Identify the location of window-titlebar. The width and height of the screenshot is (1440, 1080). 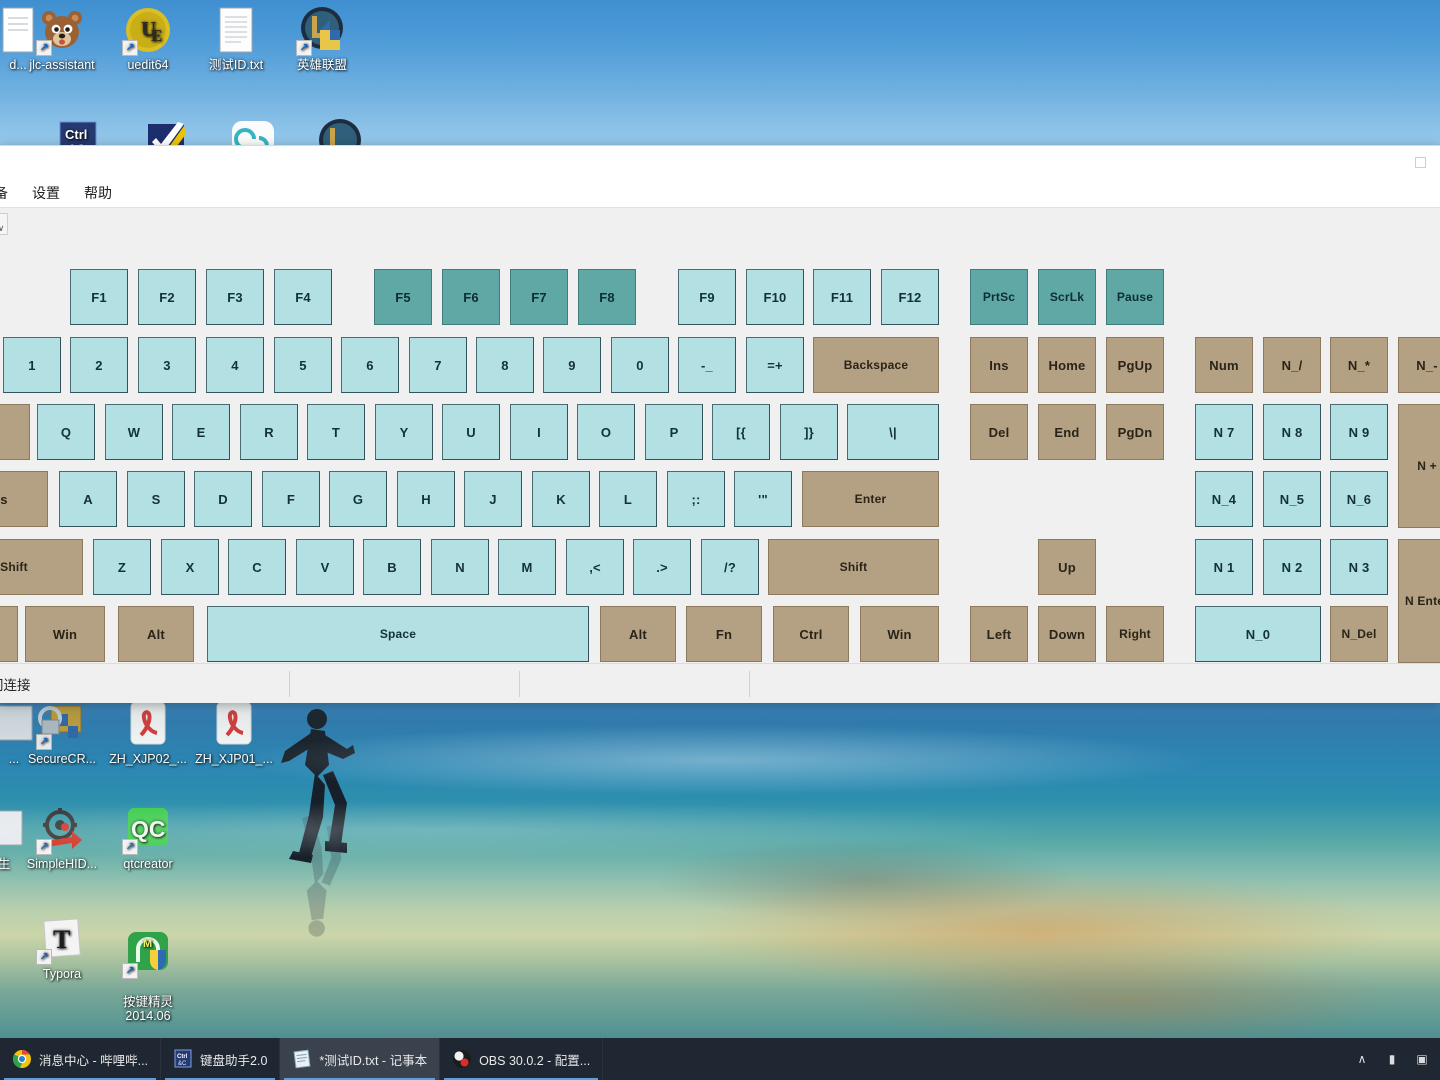
(720, 162).